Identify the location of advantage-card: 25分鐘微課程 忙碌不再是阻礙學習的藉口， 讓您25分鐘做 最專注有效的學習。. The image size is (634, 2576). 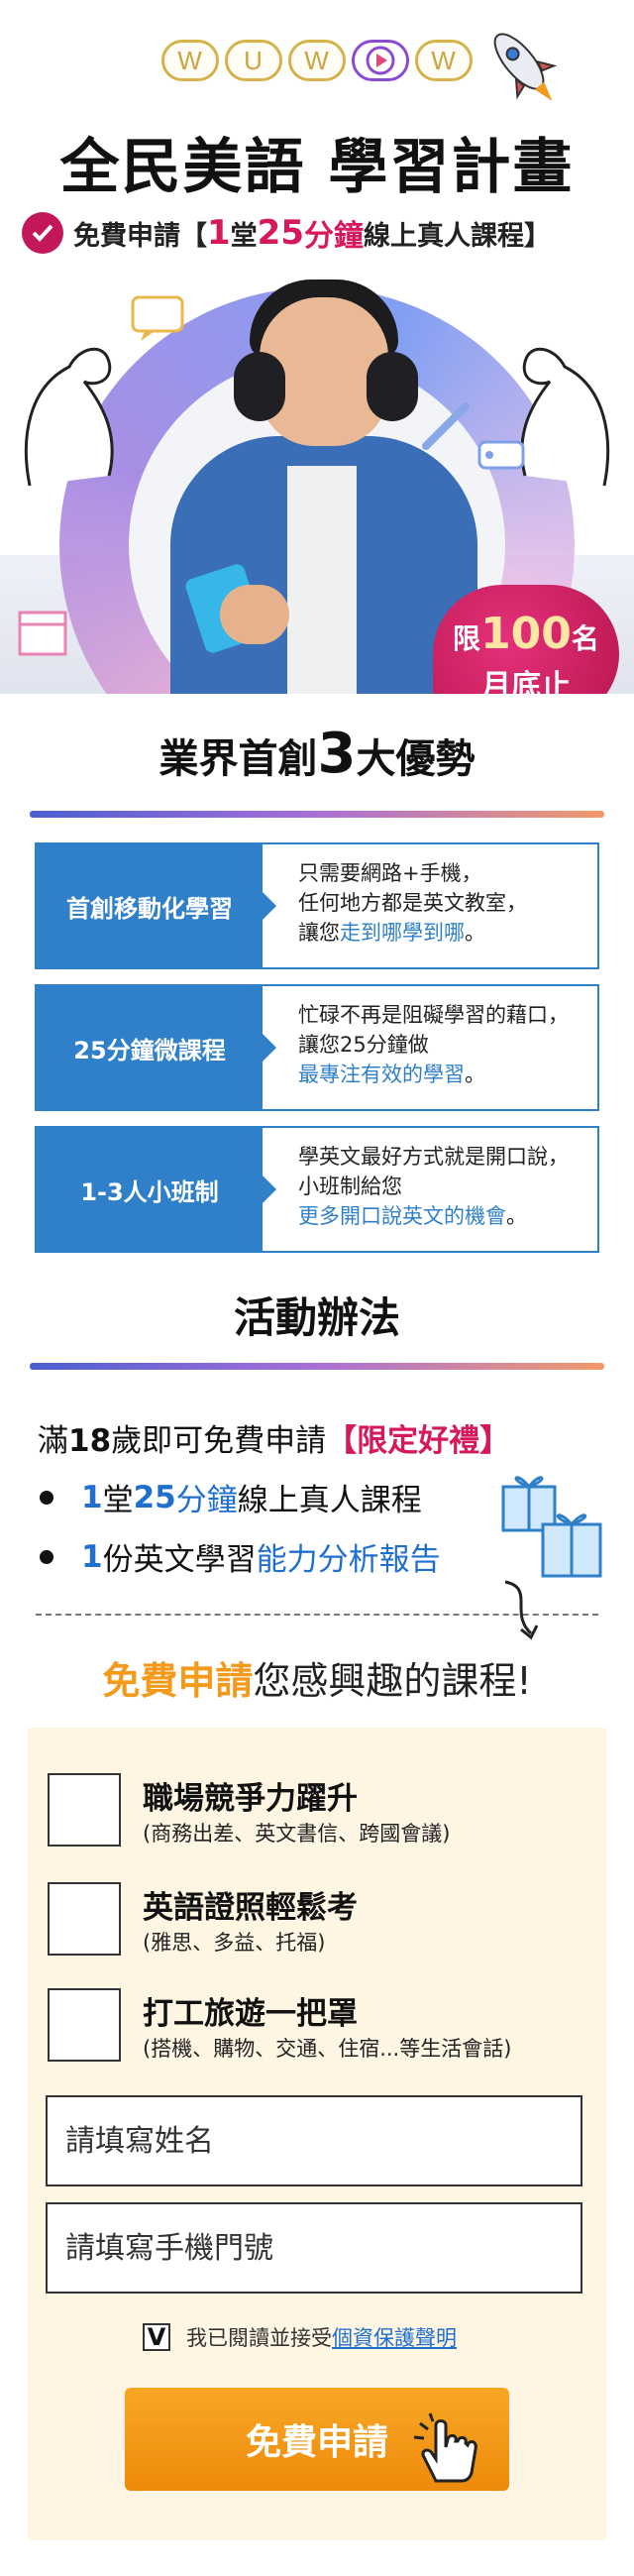
(317, 1047).